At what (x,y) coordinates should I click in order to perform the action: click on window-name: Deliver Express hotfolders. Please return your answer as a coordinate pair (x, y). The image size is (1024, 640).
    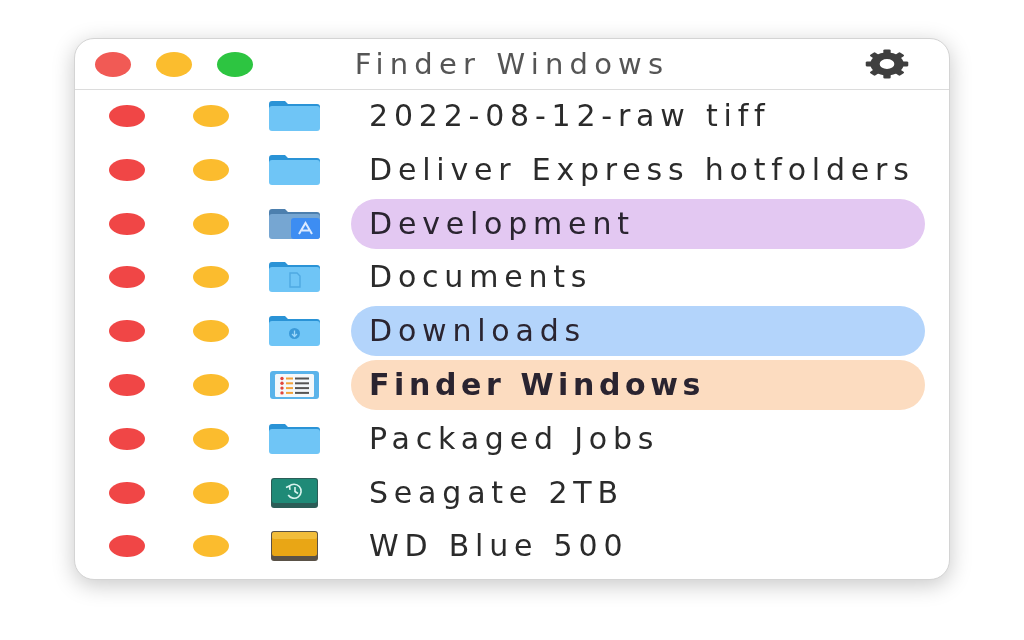
    Looking at the image, I should click on (642, 169).